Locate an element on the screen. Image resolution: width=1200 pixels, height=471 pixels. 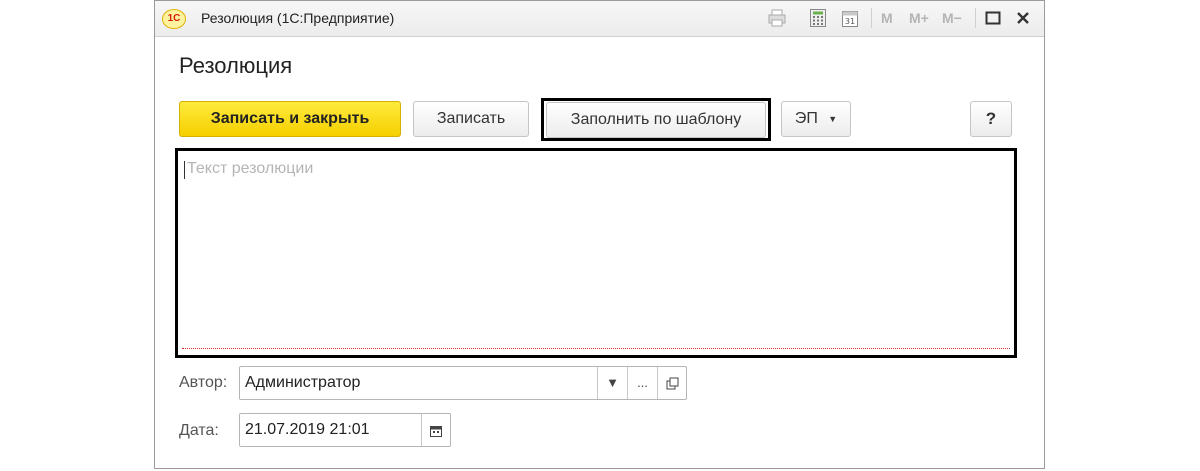
author-value: Администратор is located at coordinates (303, 382).